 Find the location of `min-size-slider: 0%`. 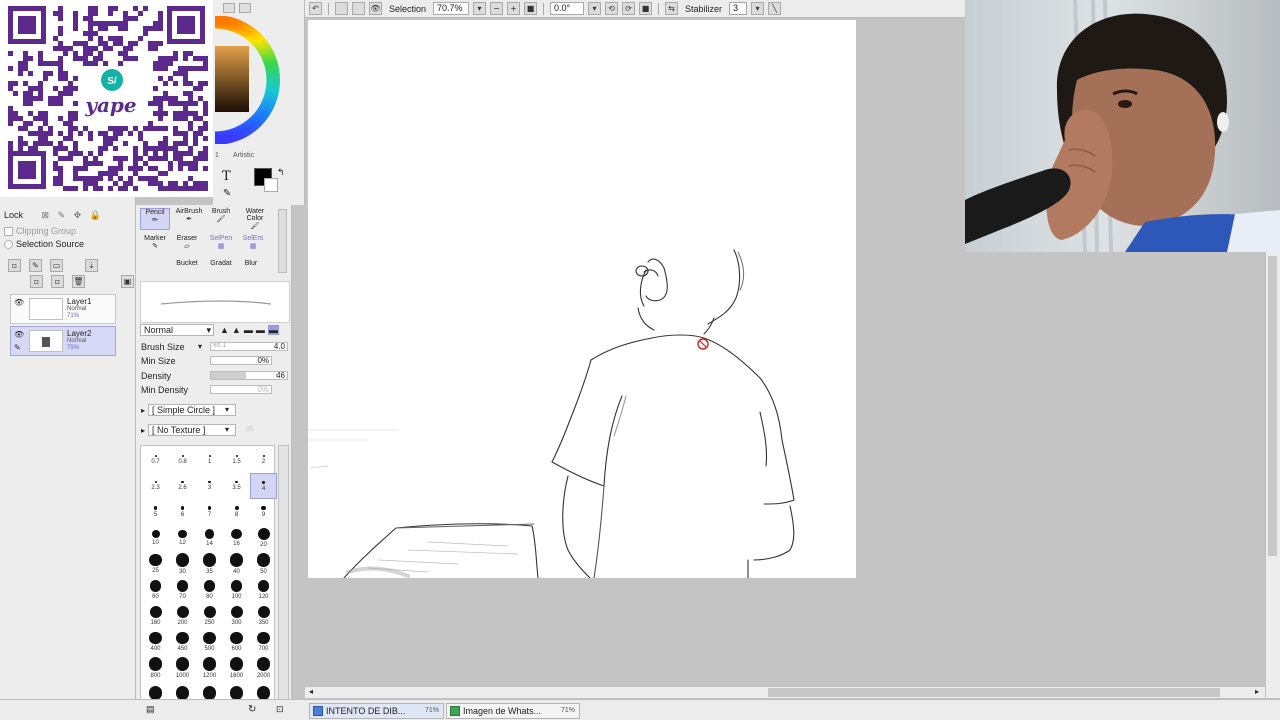

min-size-slider: 0% is located at coordinates (241, 360).